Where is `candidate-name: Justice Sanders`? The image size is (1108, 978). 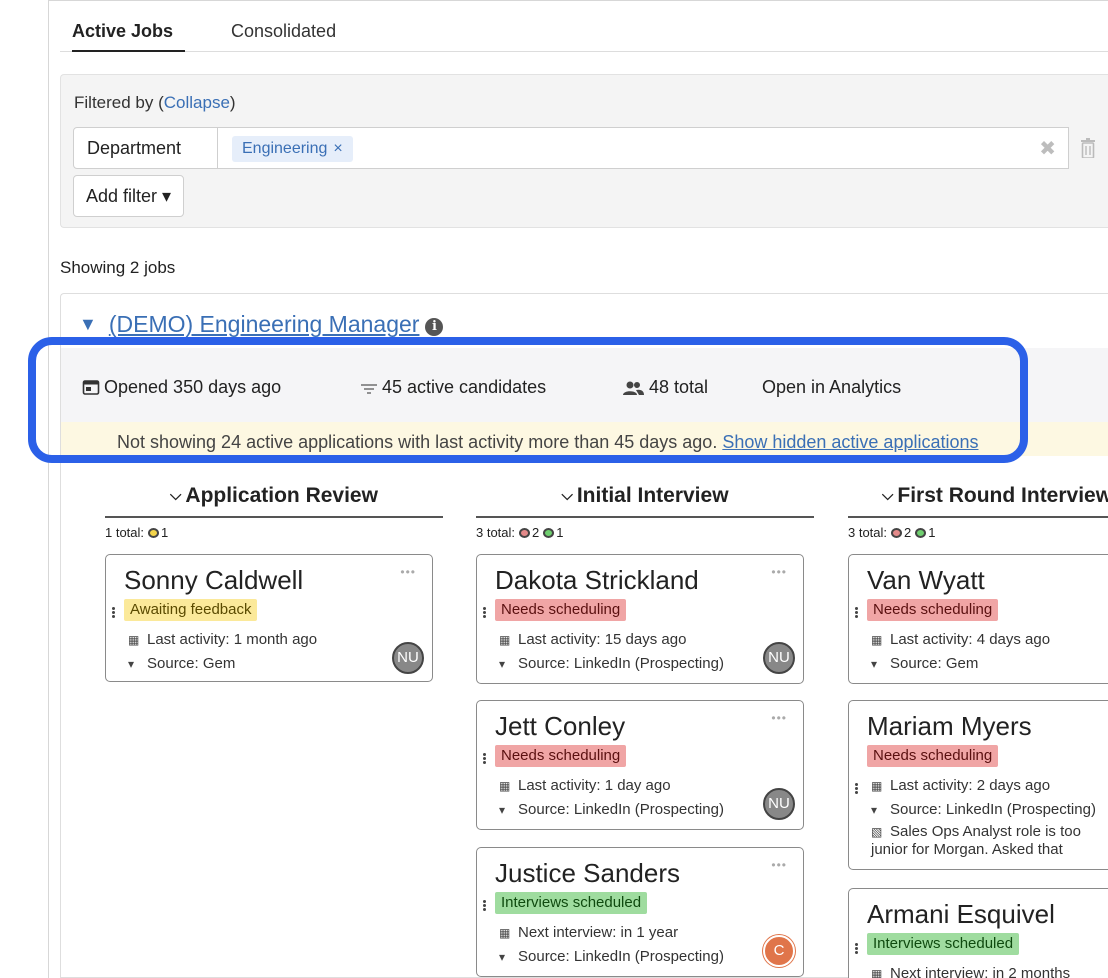
candidate-name: Justice Sanders is located at coordinates (587, 873).